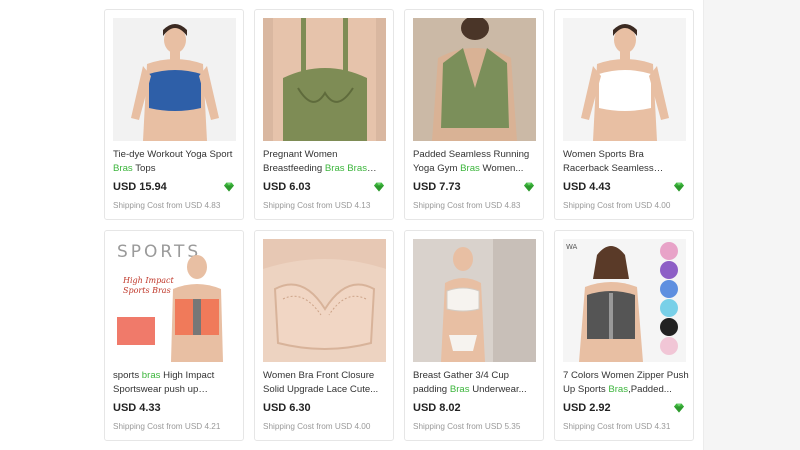 This screenshot has height=450, width=800. I want to click on product-price: USD 15.94, so click(140, 187).